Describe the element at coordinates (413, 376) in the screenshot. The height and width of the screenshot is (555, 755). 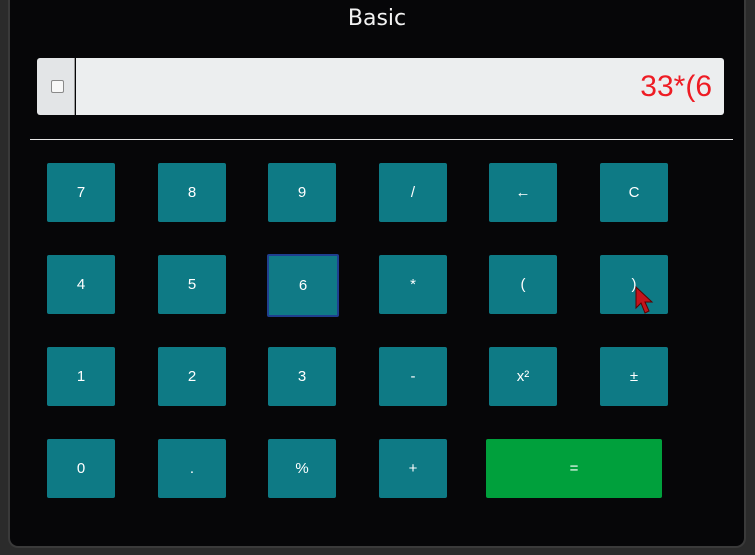
I see `key-minus: -` at that location.